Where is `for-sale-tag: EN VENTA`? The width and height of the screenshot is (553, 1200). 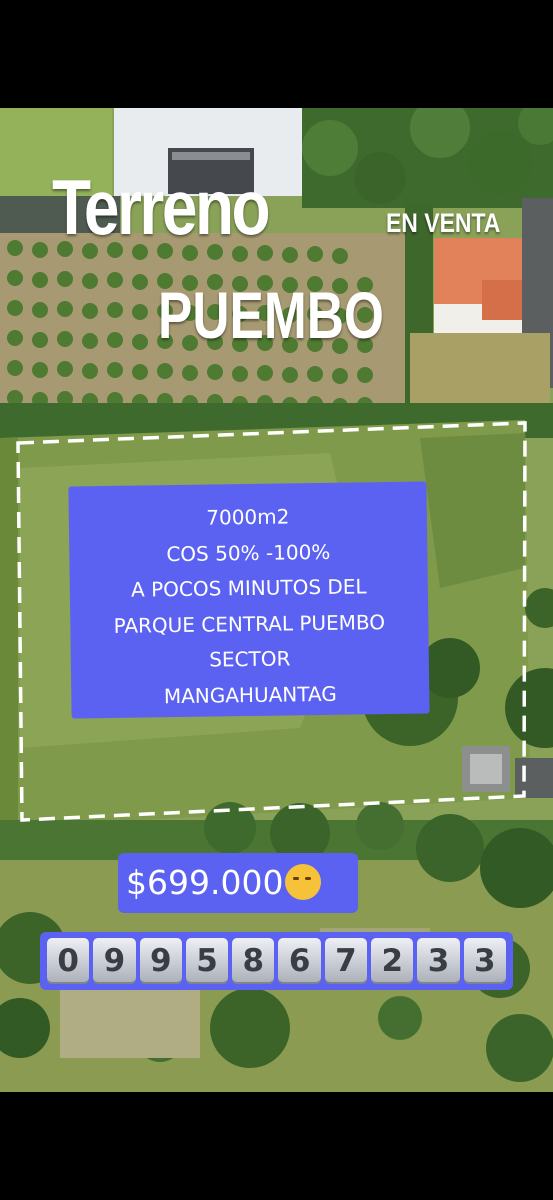
for-sale-tag: EN VENTA is located at coordinates (443, 223).